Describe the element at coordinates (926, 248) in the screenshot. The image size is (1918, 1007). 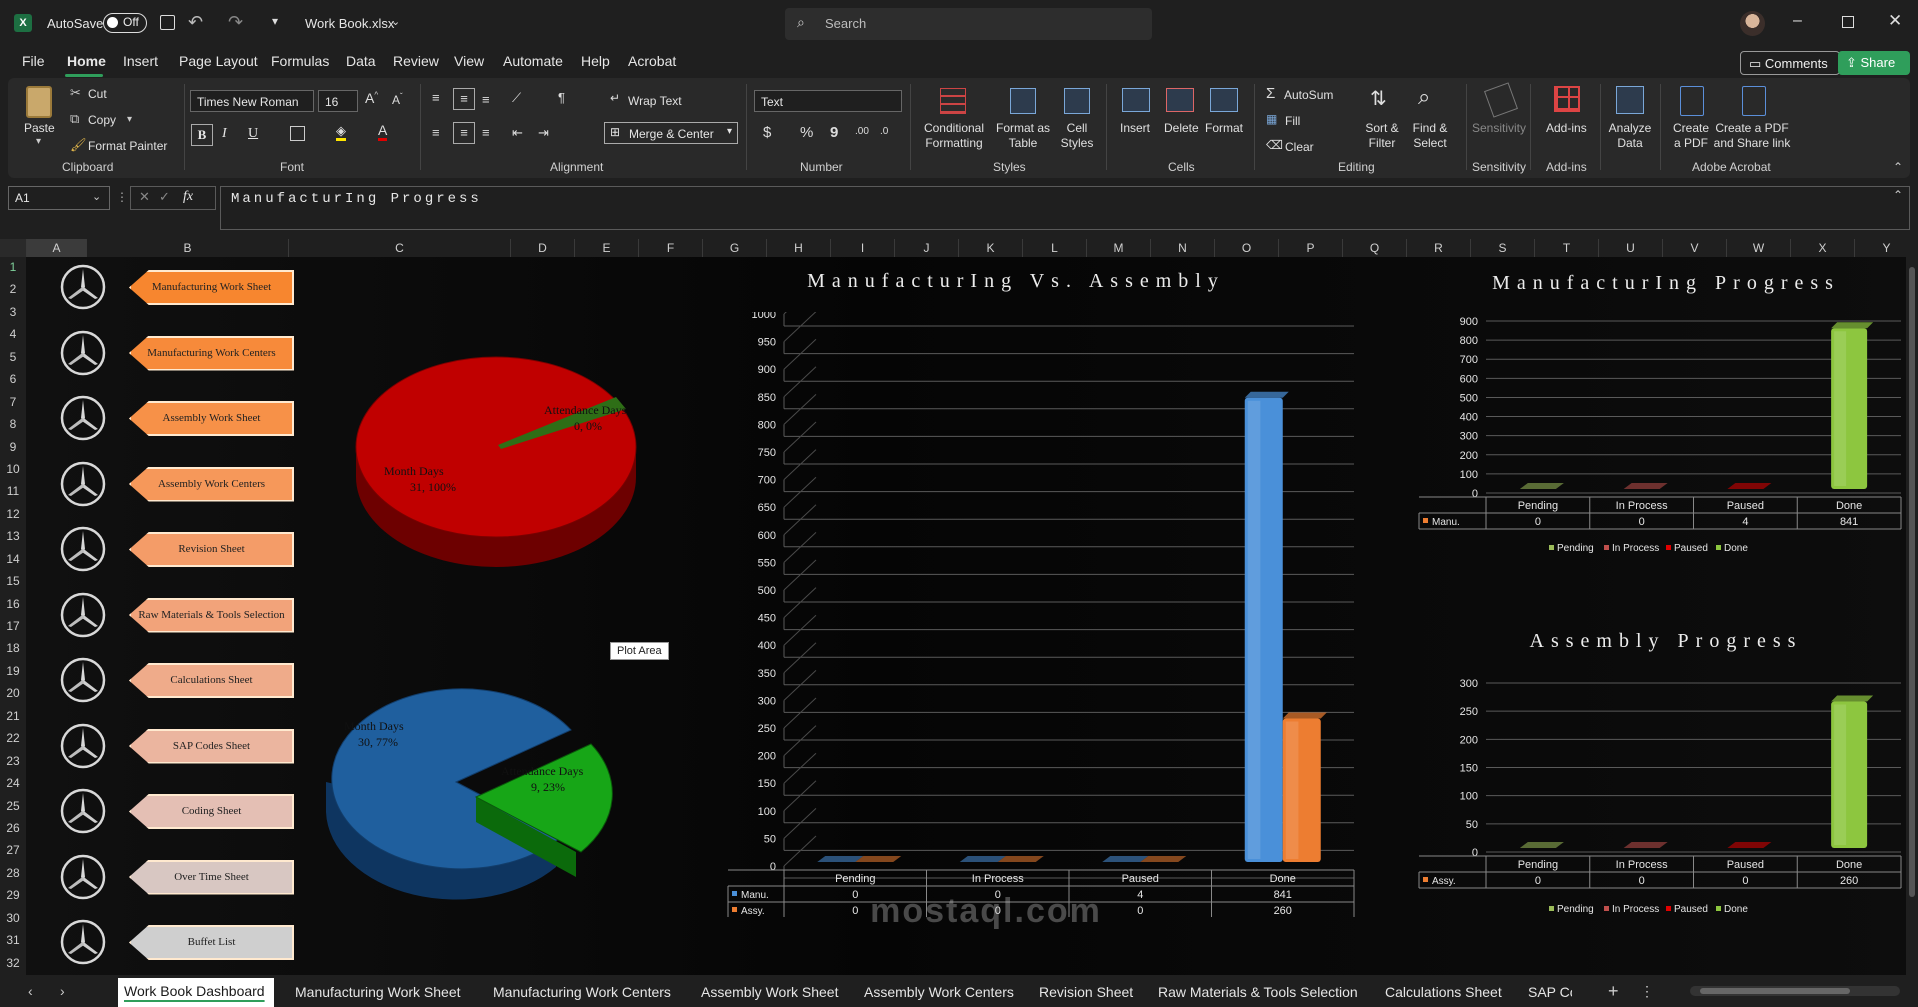
I see `column-header: J` at that location.